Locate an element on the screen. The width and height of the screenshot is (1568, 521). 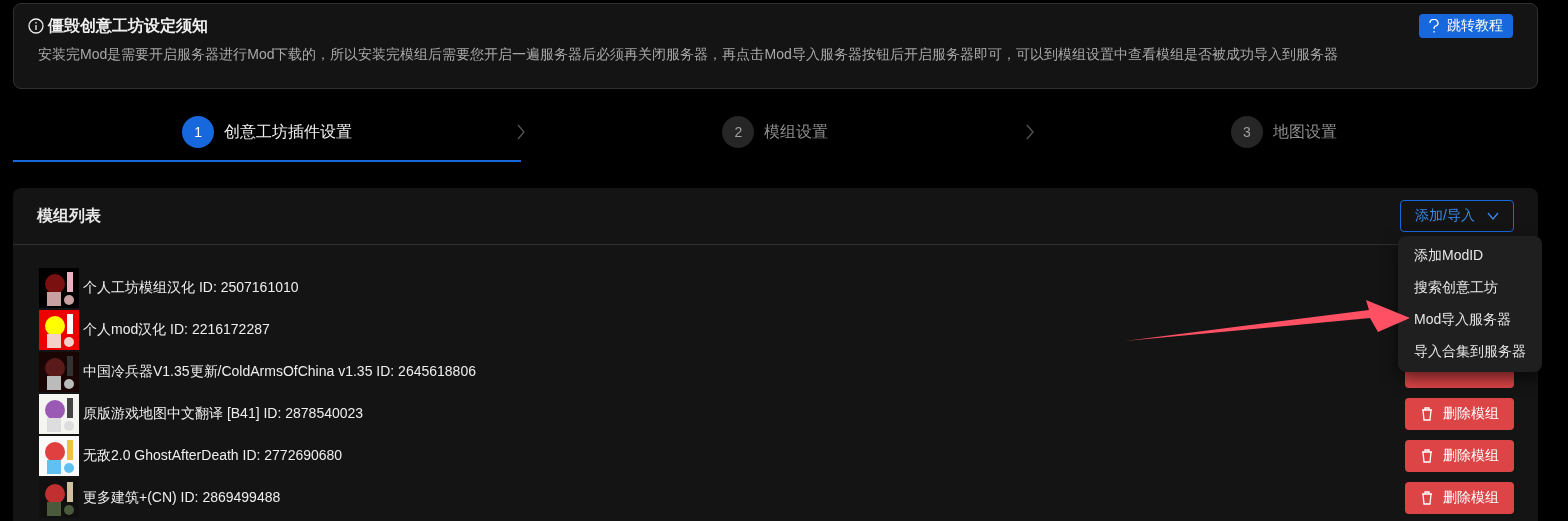
menu-item: 搜索创意工坊 is located at coordinates (1470, 288).